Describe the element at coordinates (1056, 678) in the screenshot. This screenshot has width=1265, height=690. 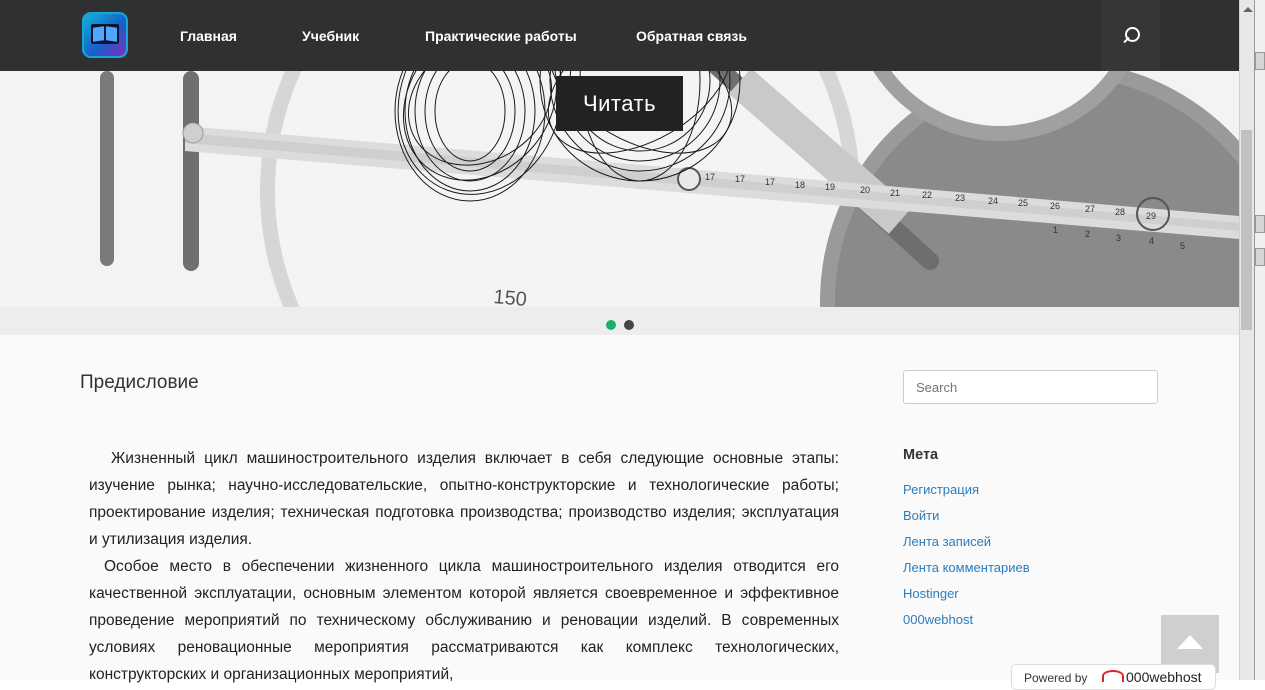
I see `powered-by-label: Powered by` at that location.